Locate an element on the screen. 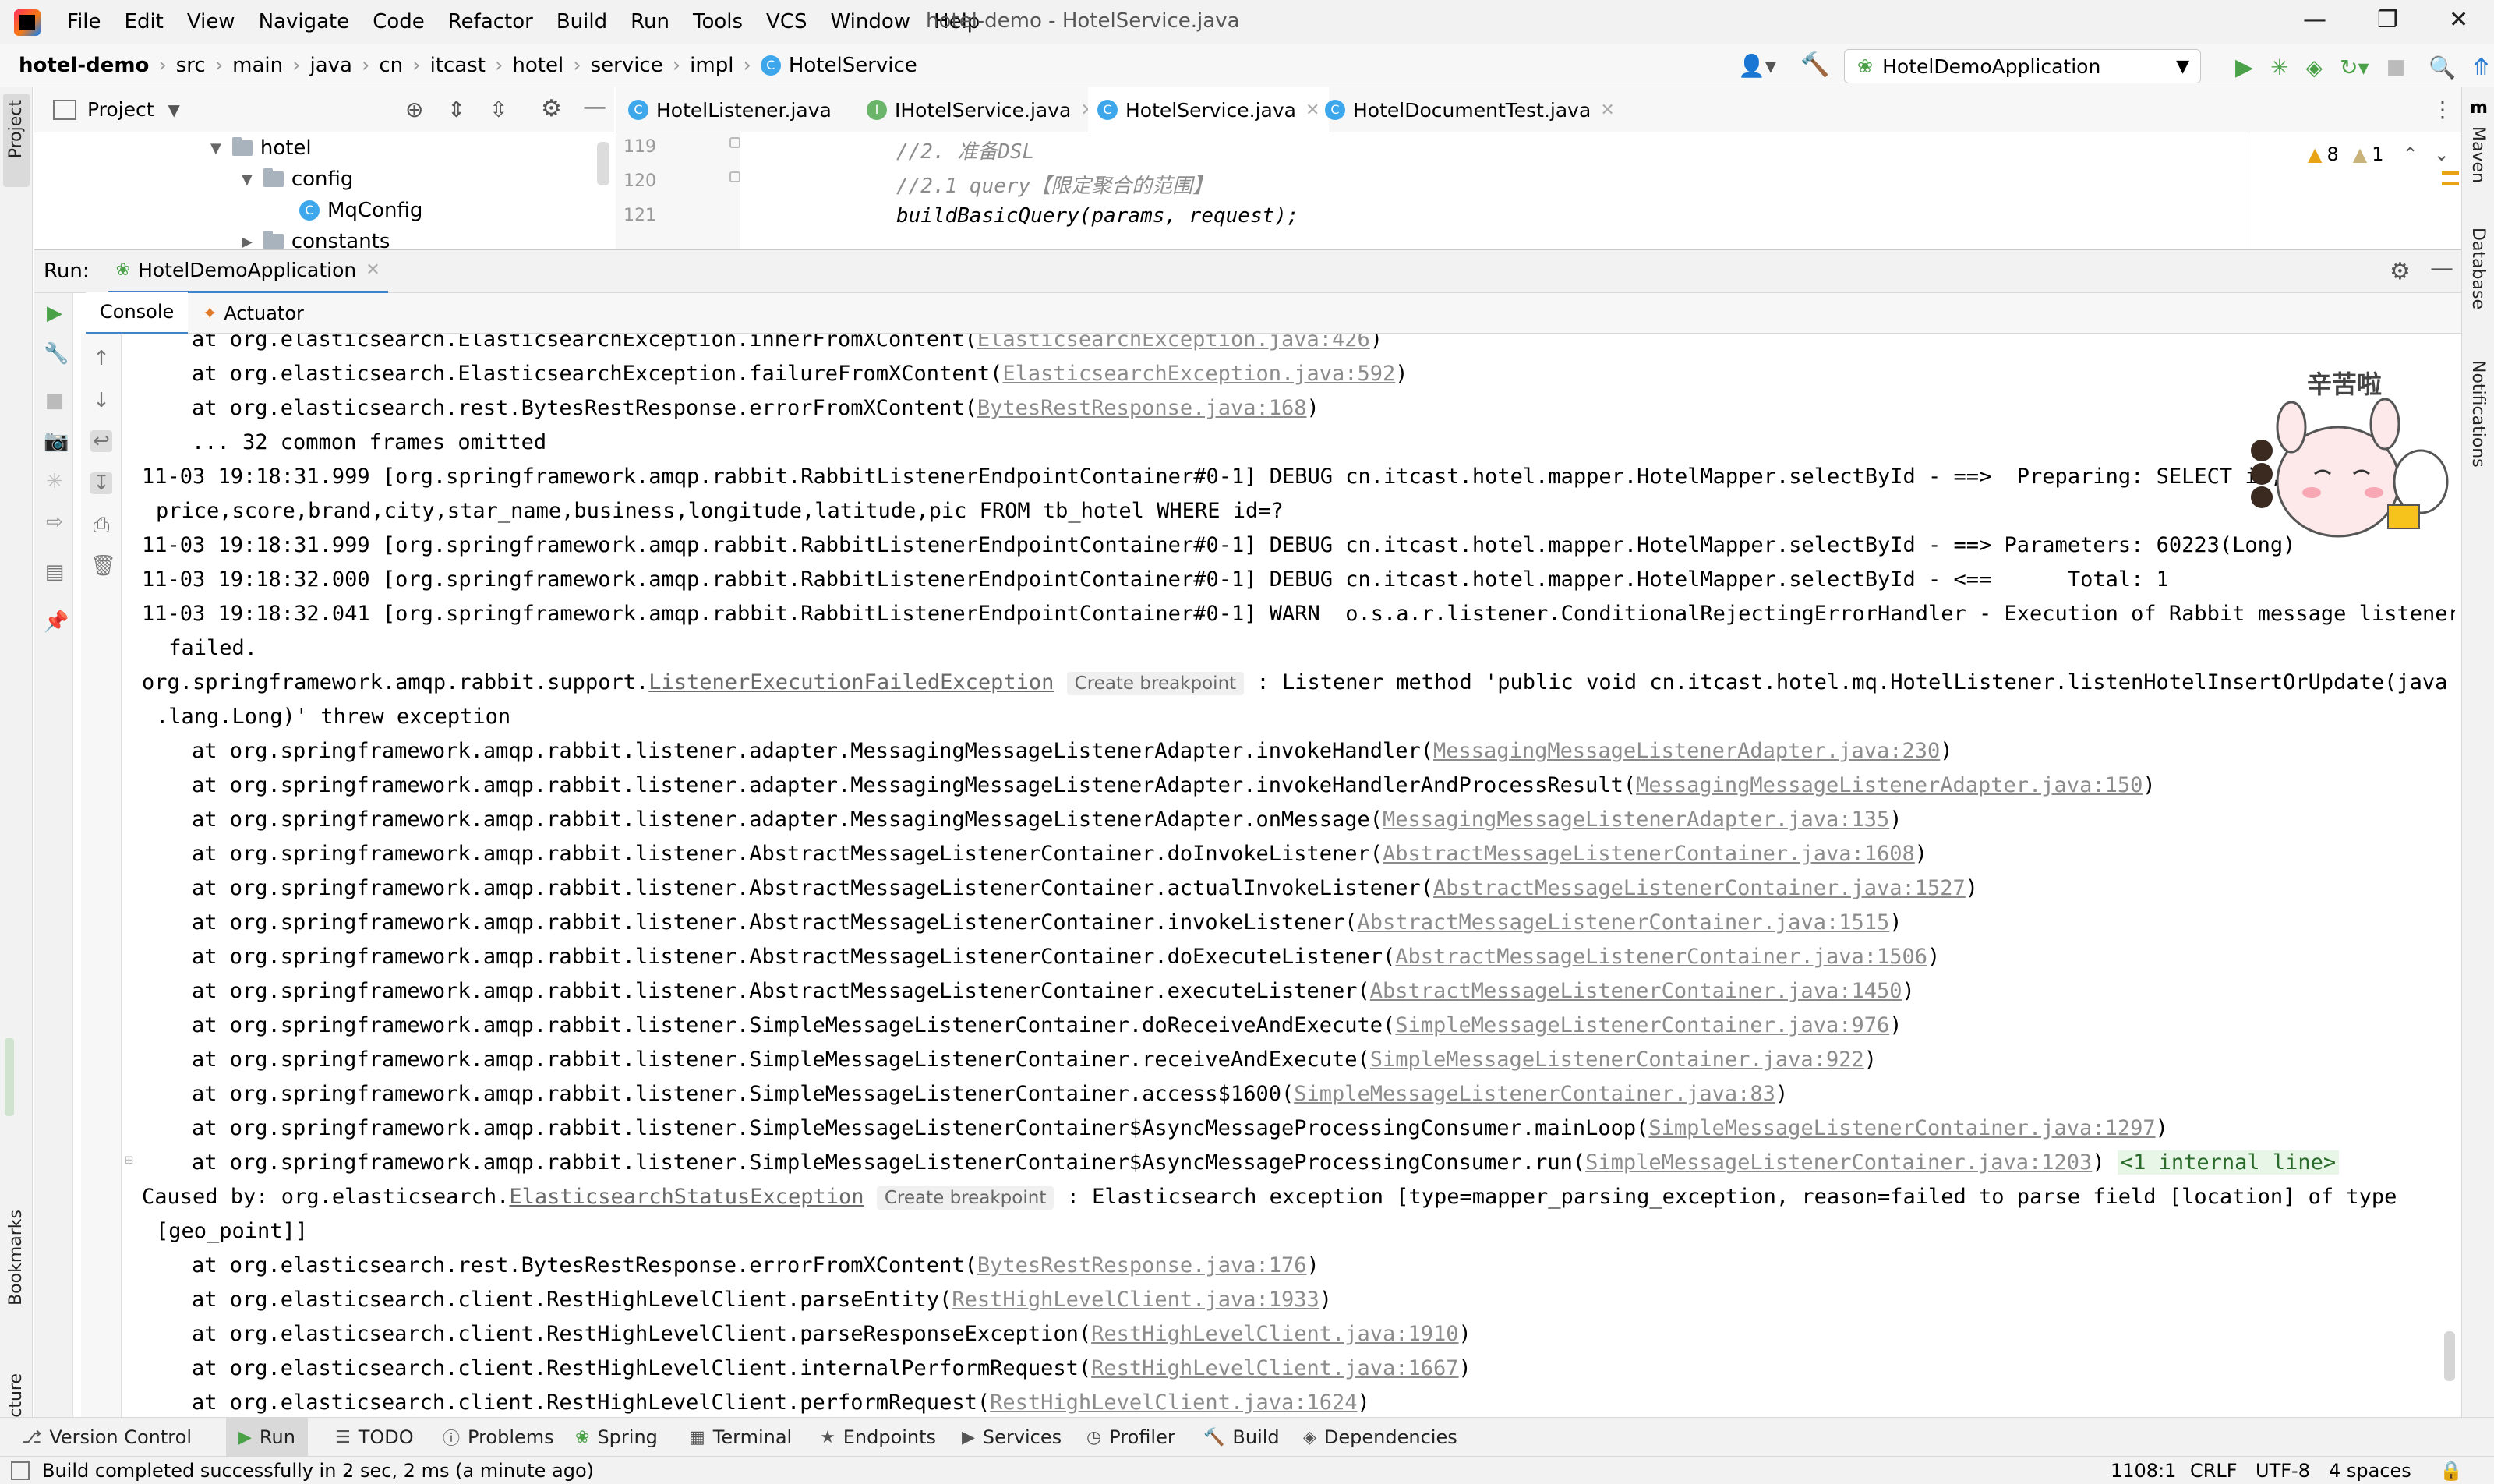 This screenshot has width=2494, height=1484. toolwindow-todo: ☰ TODO is located at coordinates (374, 1437).